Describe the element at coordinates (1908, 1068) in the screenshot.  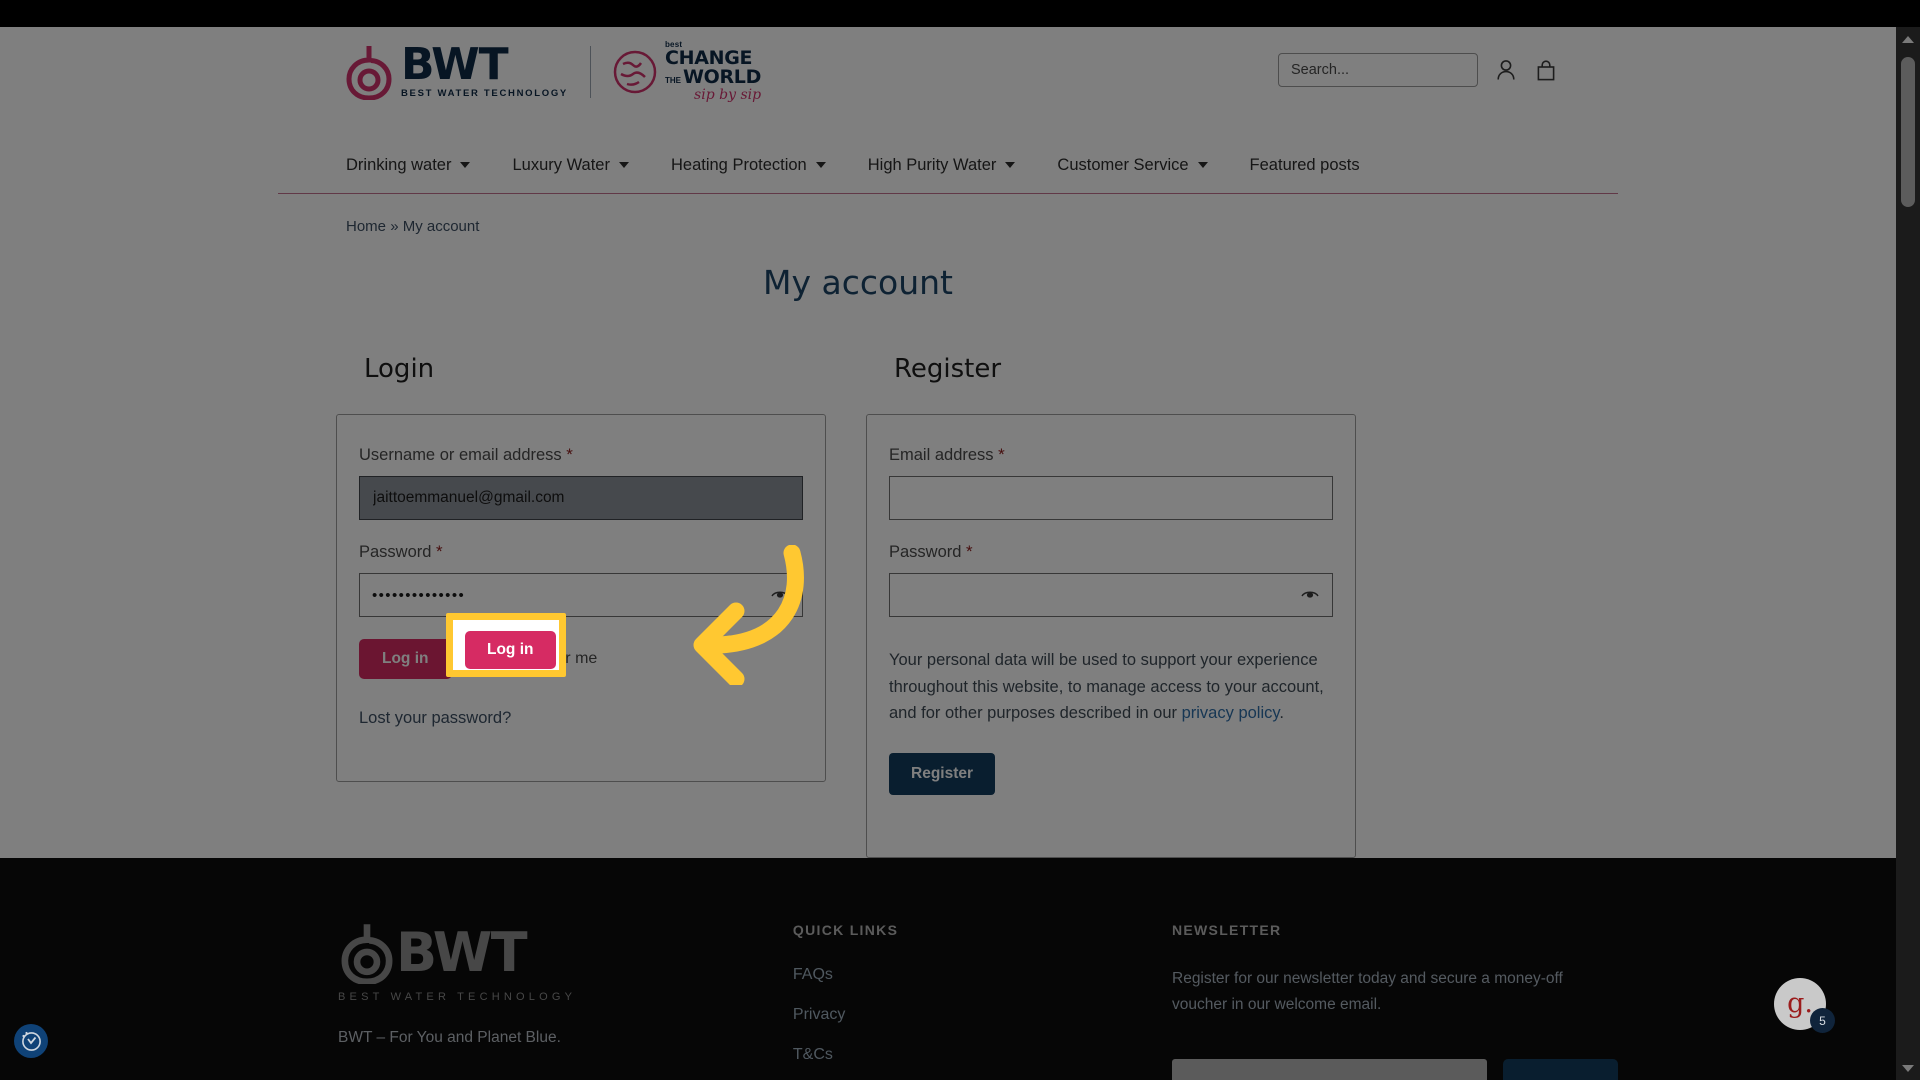
I see `scroll-down-button` at that location.